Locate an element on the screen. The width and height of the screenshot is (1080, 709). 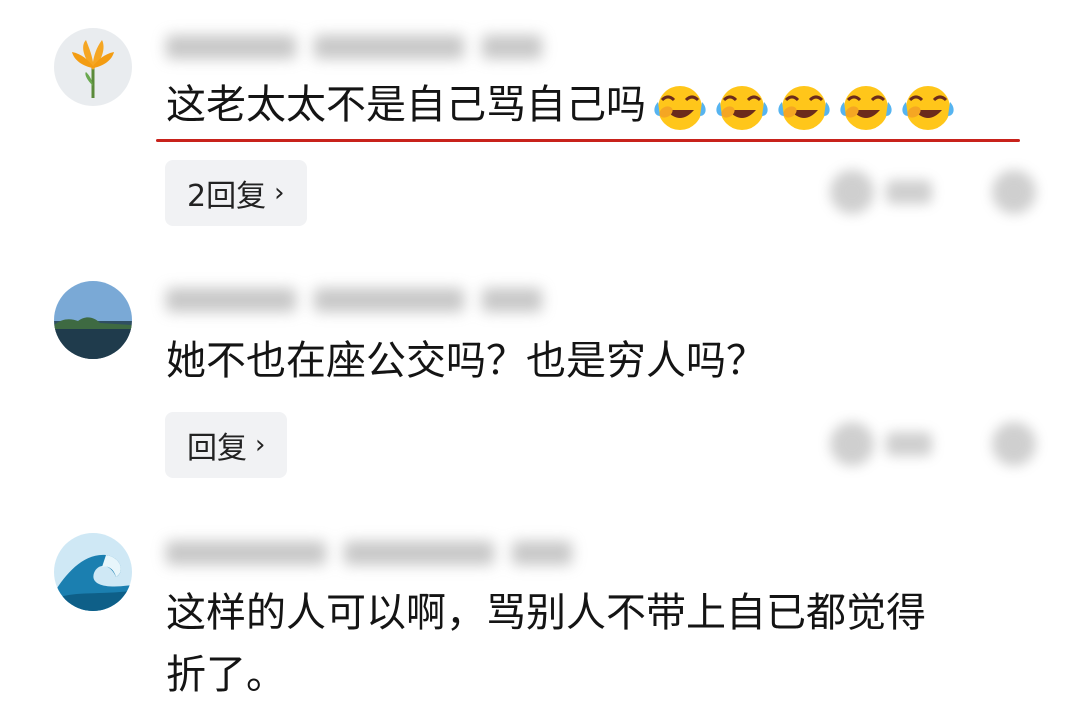
avatar is located at coordinates (93, 572).